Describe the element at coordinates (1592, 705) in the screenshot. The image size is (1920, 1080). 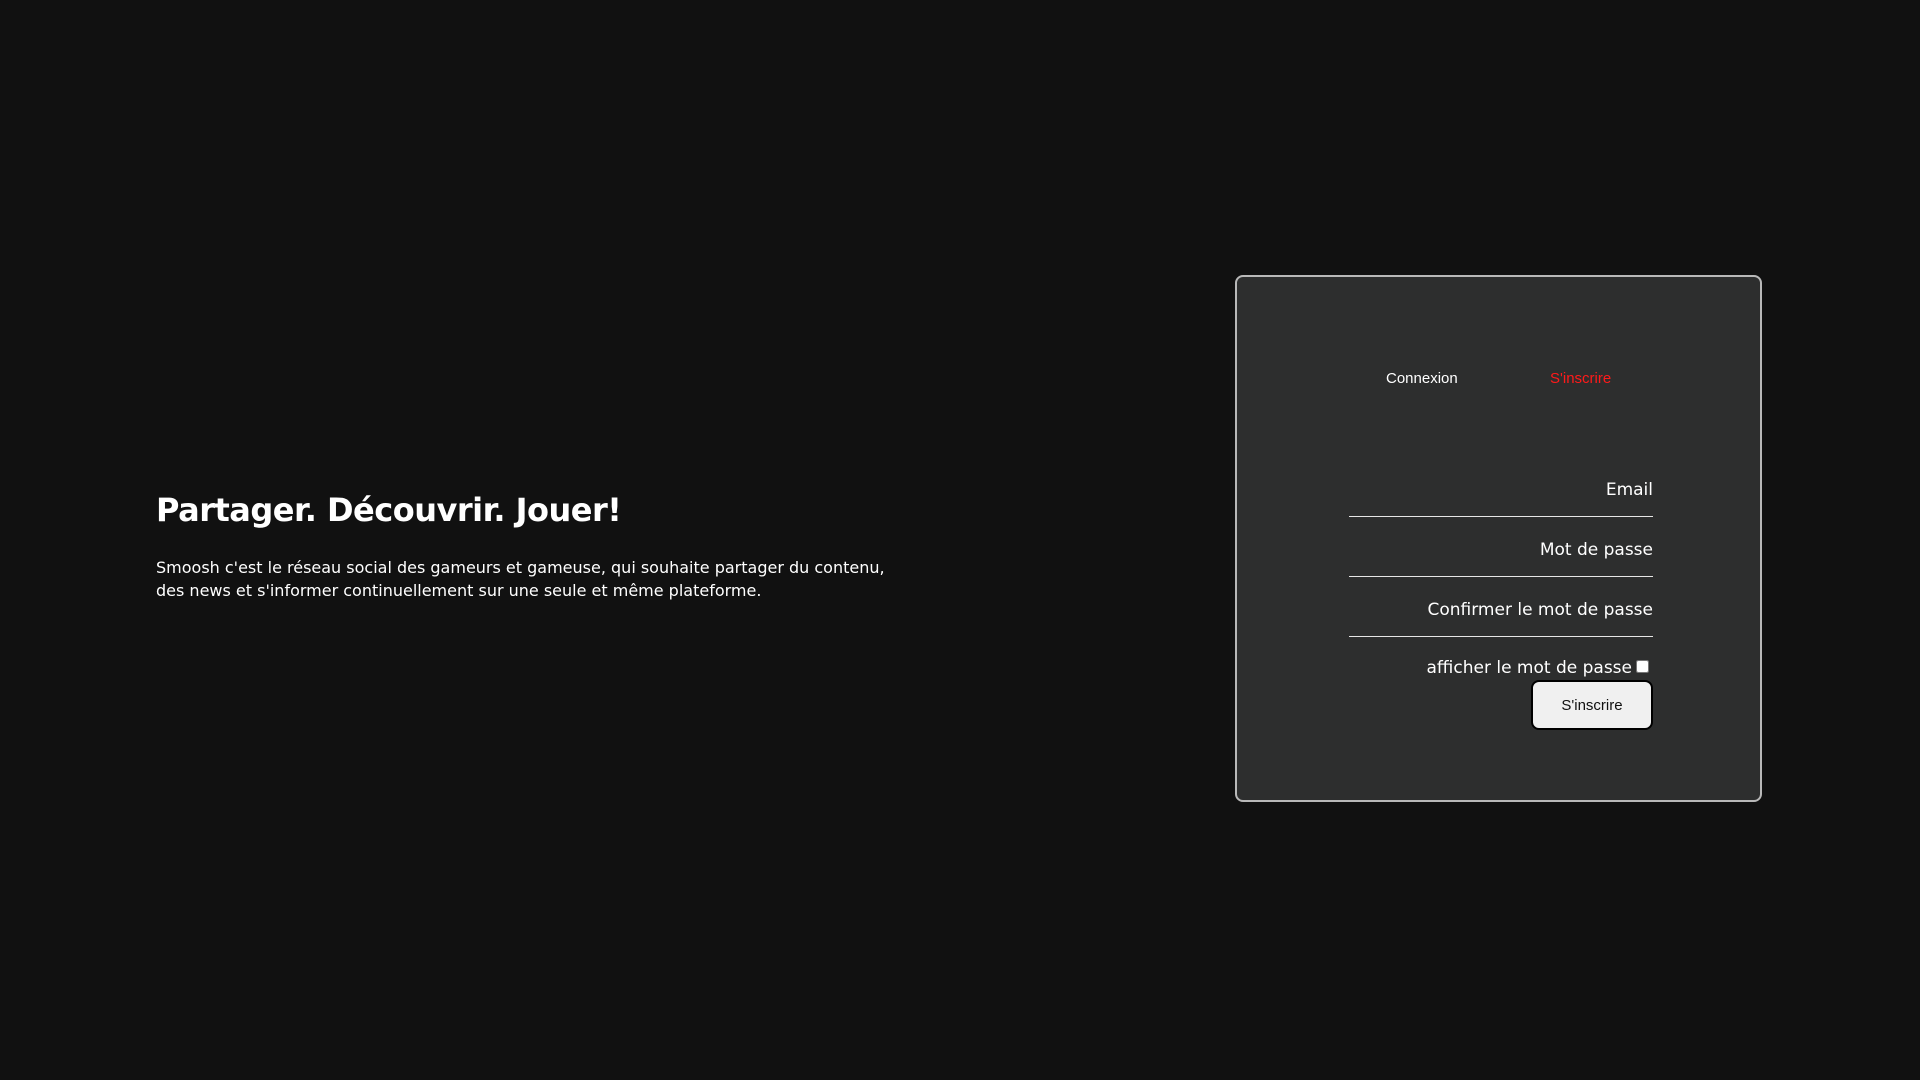
I see `signup-submit-button: S'inscrire` at that location.